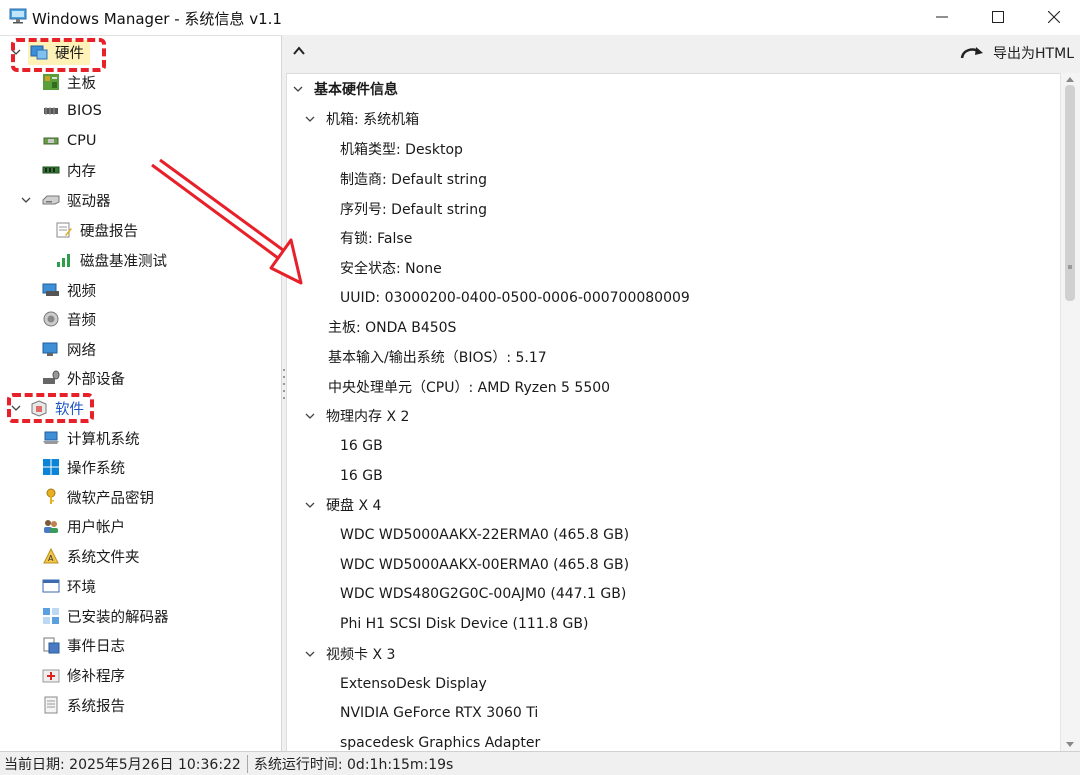  Describe the element at coordinates (469, 388) in the screenshot. I see `cpu-info: 中央处理单元（CPU）: AMD Ryzen 5 5500` at that location.